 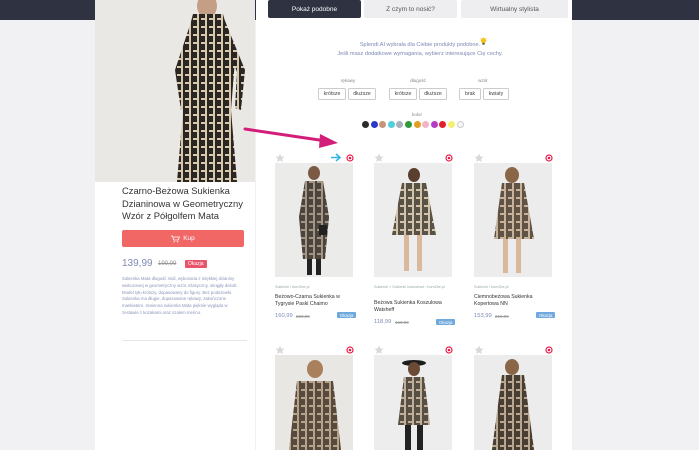 What do you see at coordinates (336, 157) in the screenshot?
I see `cyan-arrow-icon` at bounding box center [336, 157].